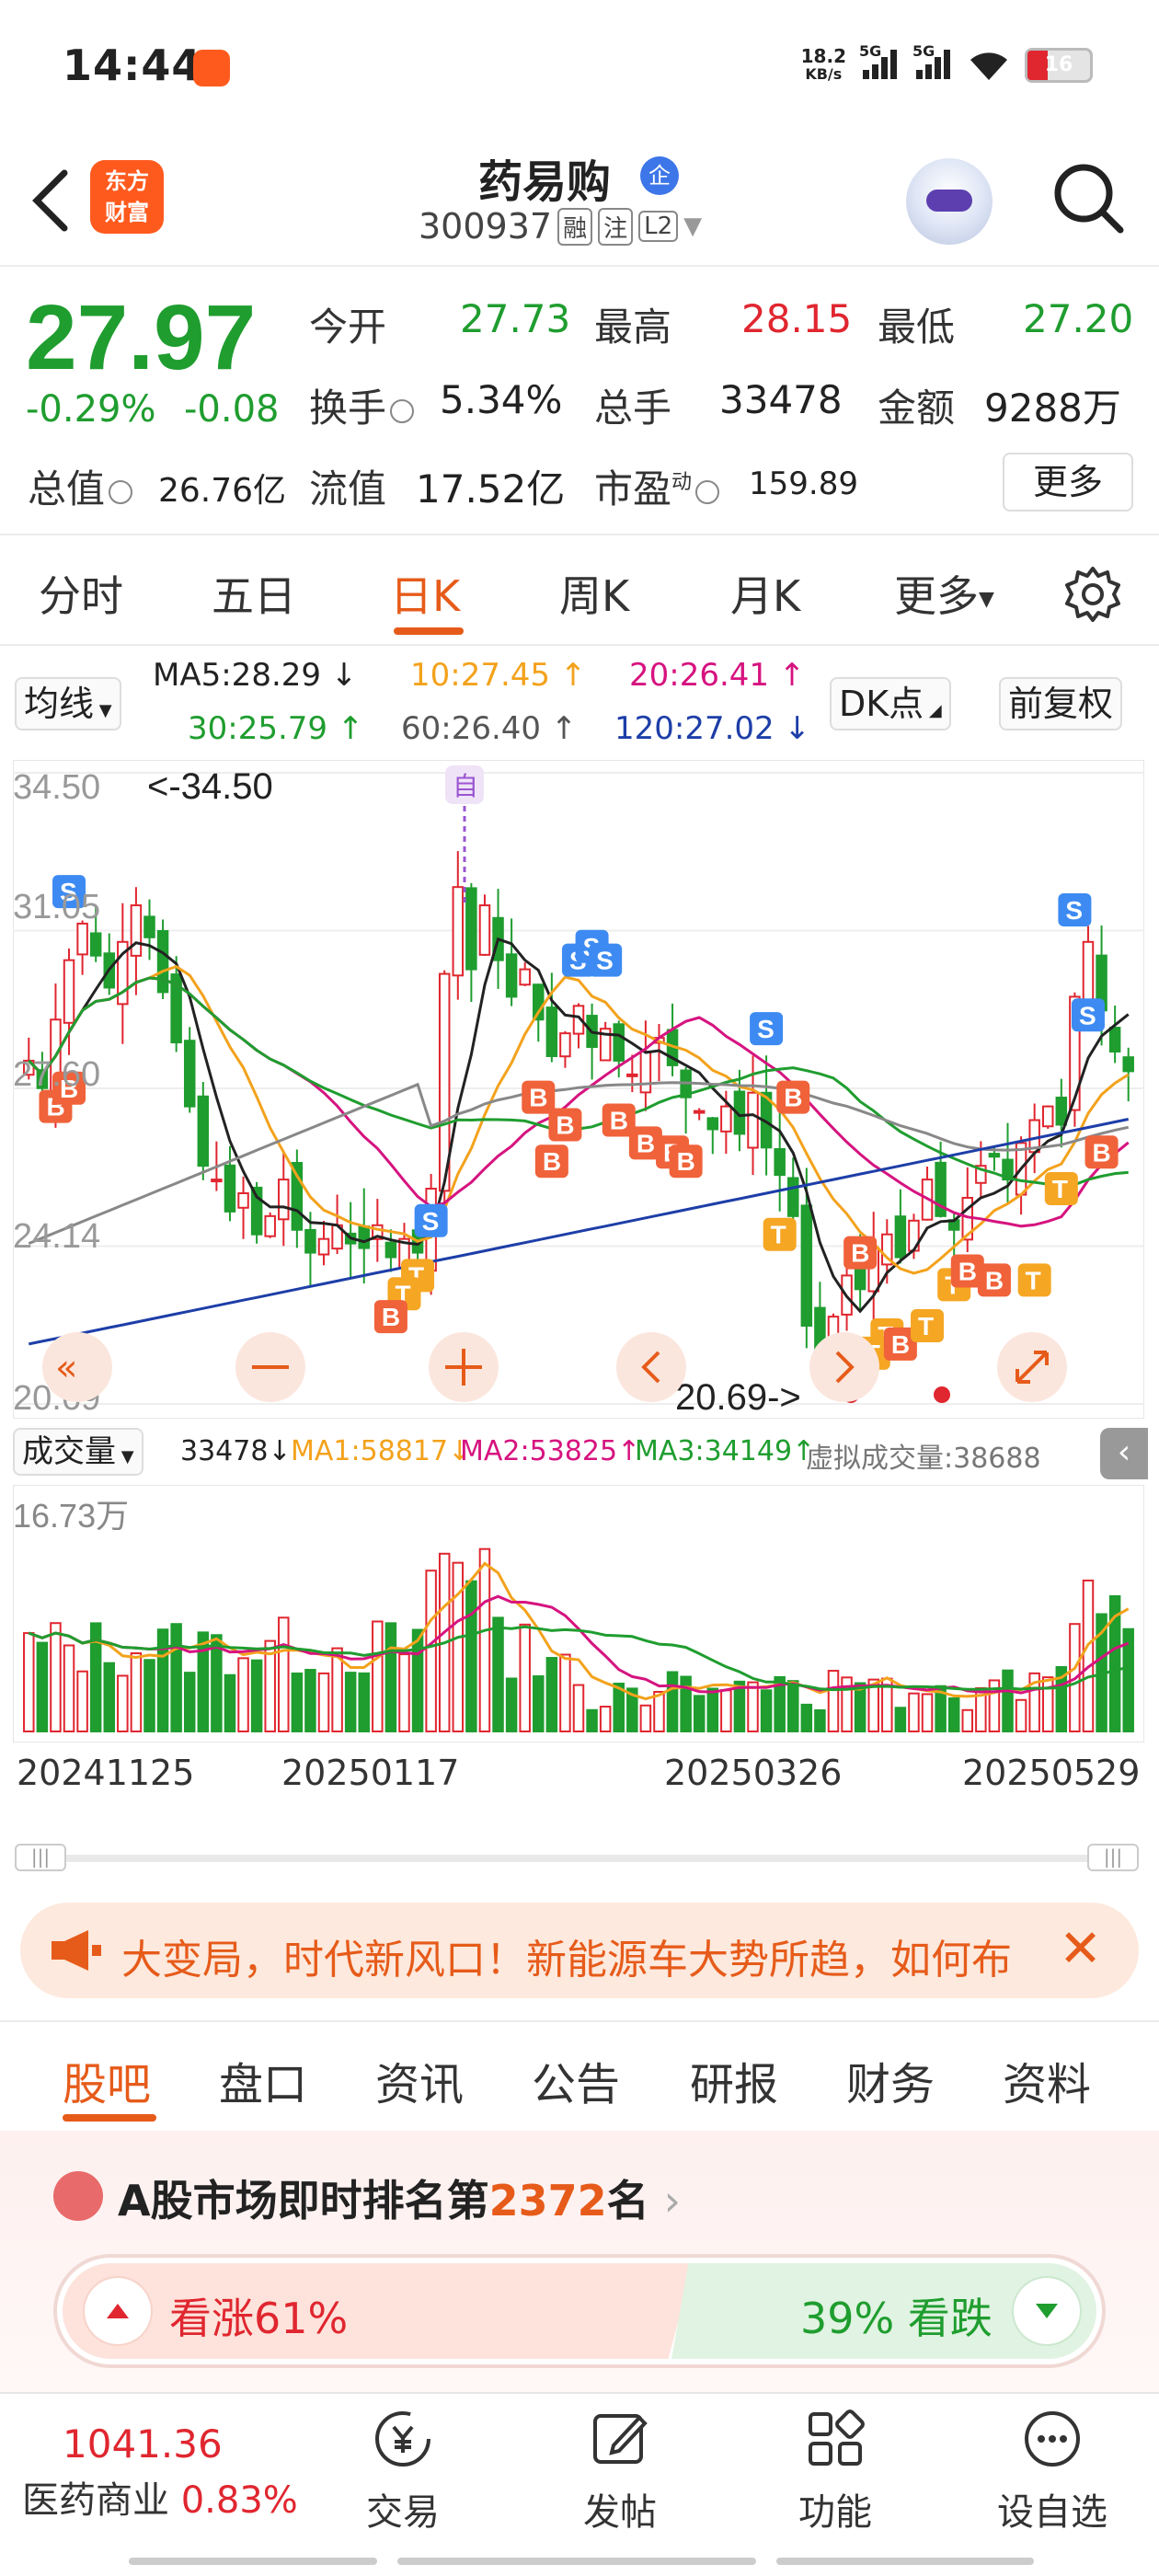  Describe the element at coordinates (56, 1236) in the screenshot. I see `y-tick-label: 24.14` at that location.